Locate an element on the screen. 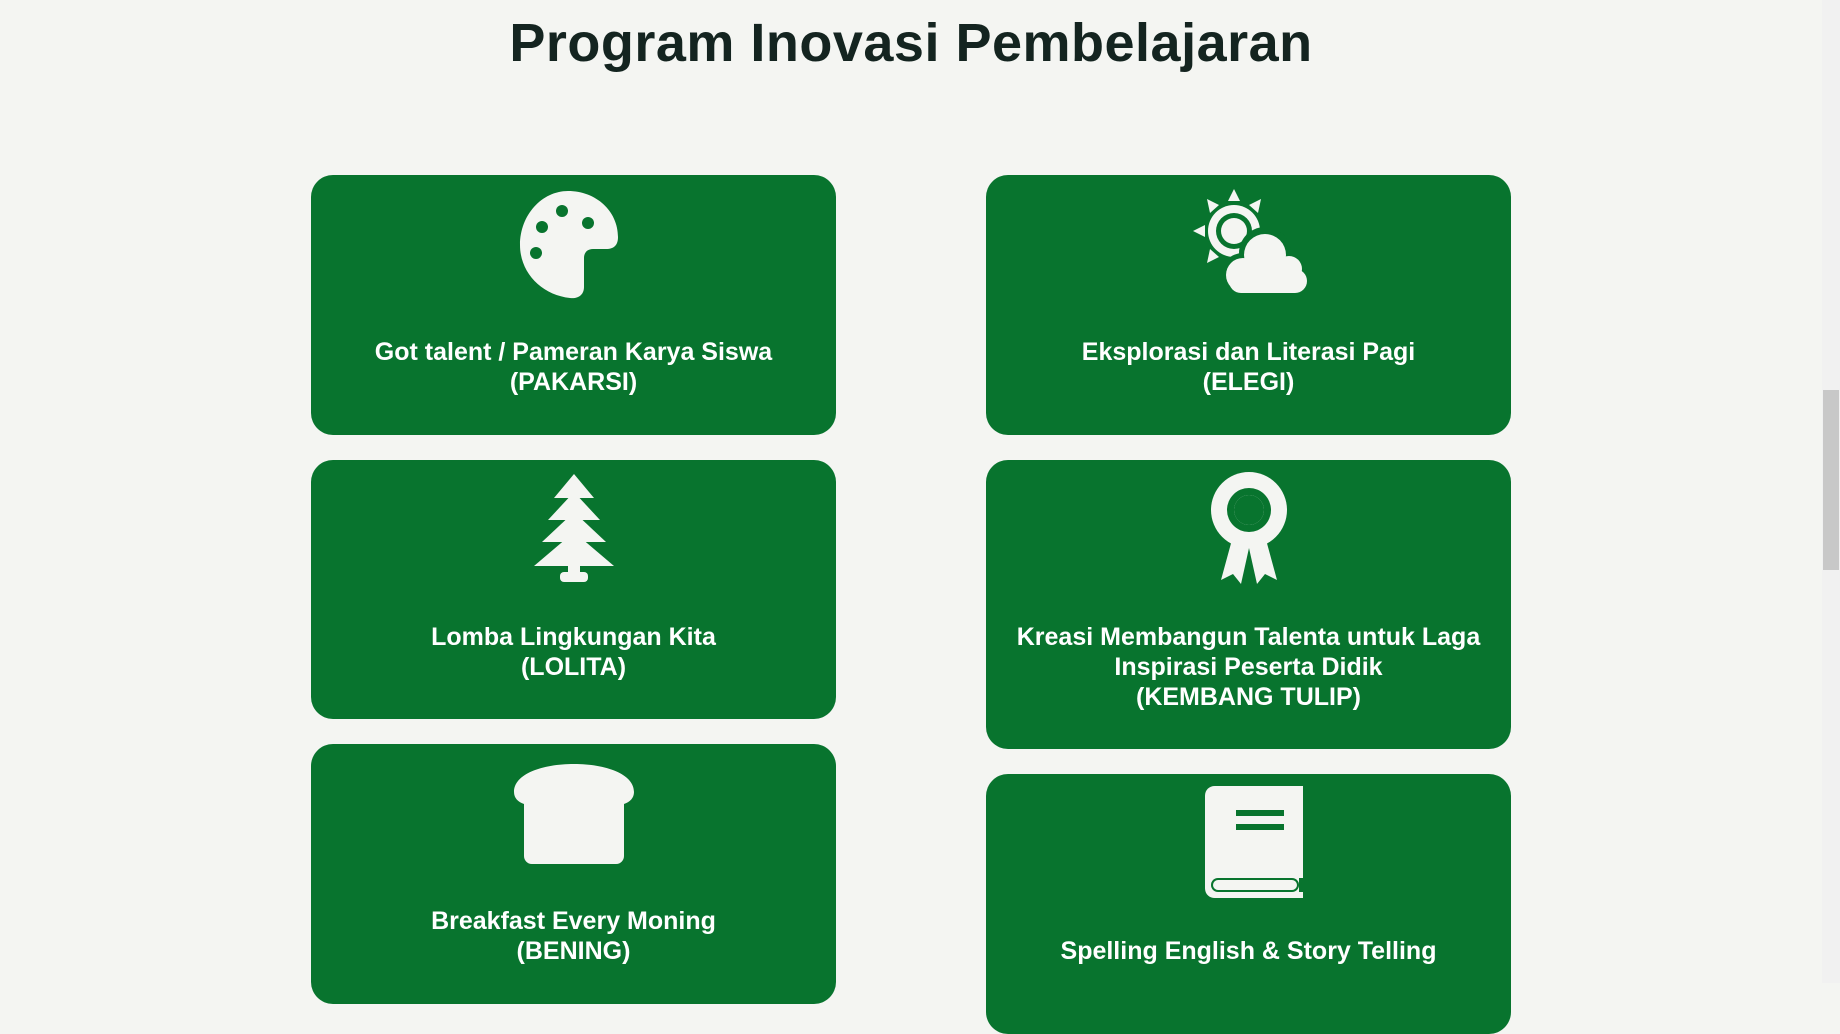 Image resolution: width=1840 pixels, height=1034 pixels. program-acronym: (PAKARSI) is located at coordinates (573, 382).